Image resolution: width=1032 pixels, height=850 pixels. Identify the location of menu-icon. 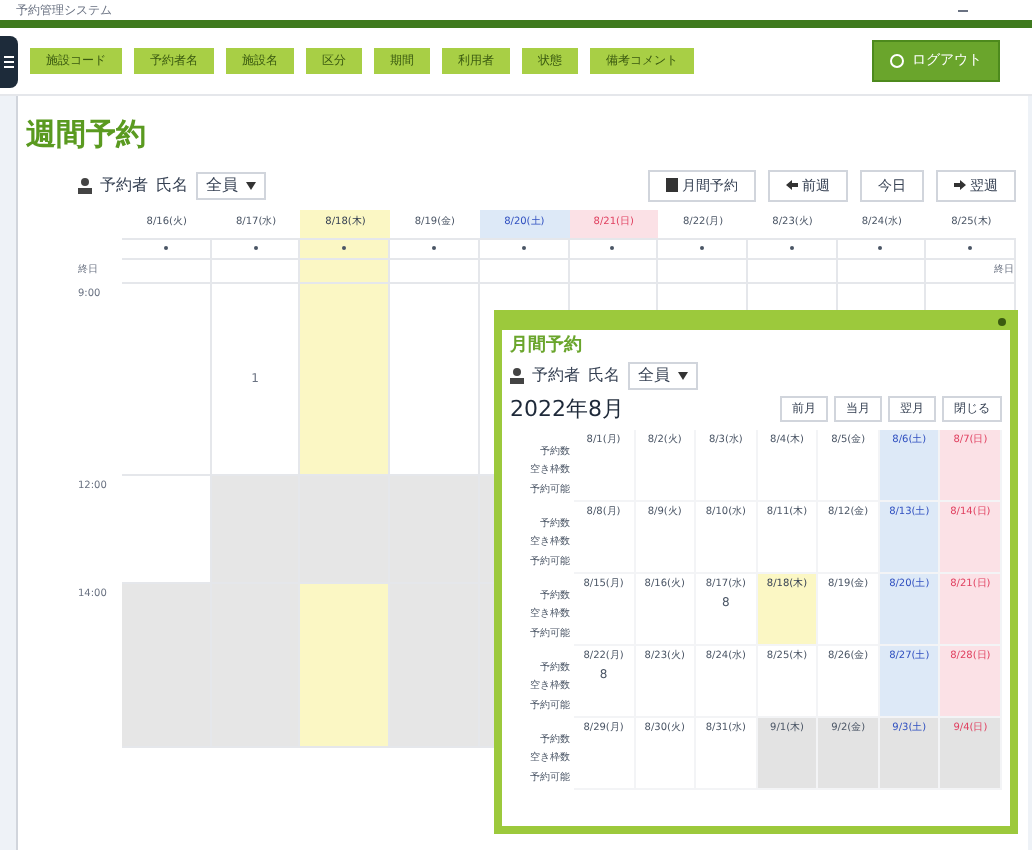
(9, 61).